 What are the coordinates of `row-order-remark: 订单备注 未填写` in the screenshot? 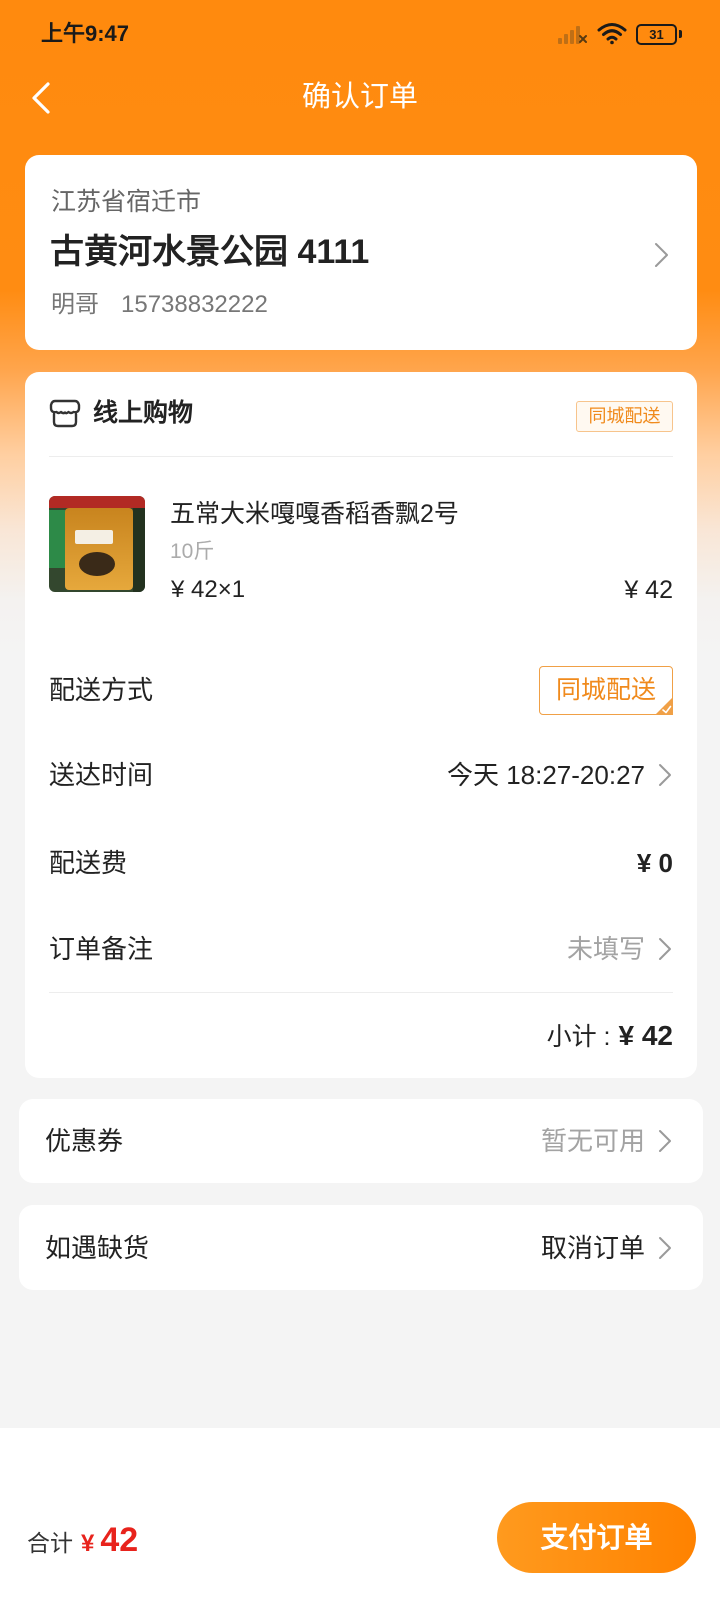 It's located at (361, 949).